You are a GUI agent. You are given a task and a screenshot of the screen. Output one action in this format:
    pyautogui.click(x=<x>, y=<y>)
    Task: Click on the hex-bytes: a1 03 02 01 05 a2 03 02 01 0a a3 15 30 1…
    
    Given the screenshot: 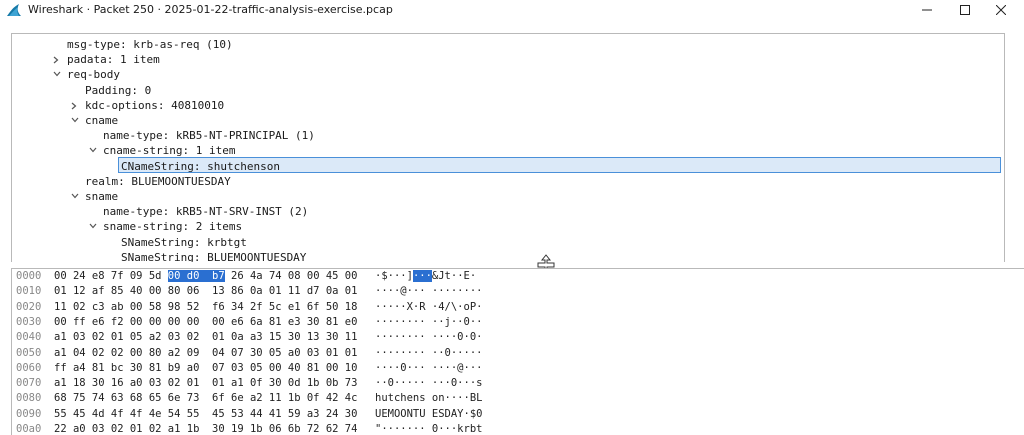 What is the action you would take?
    pyautogui.click(x=206, y=337)
    